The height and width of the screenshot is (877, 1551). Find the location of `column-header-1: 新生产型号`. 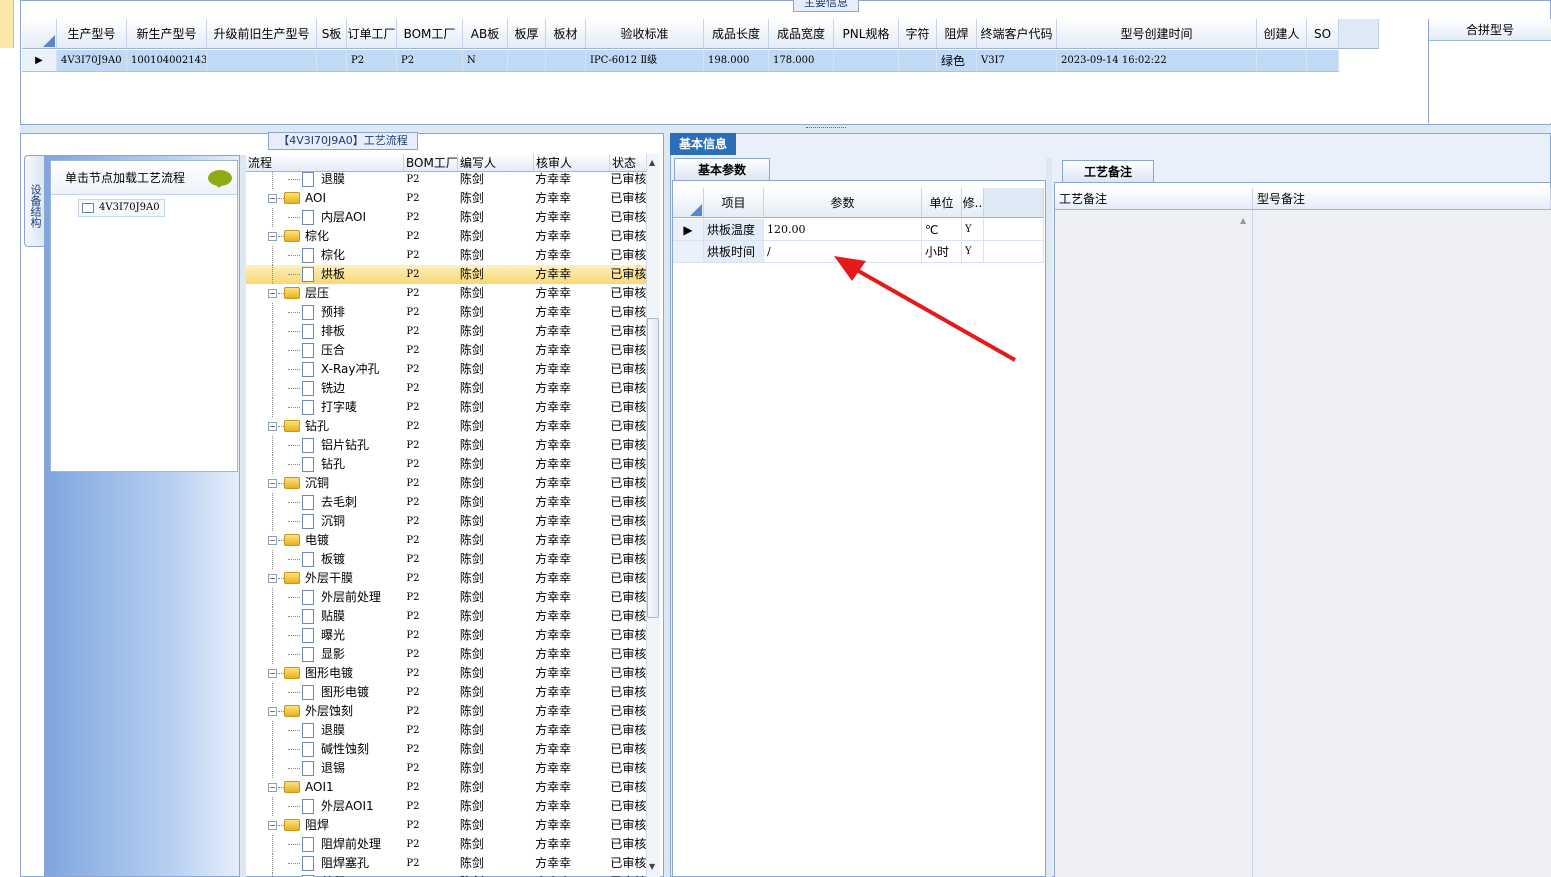

column-header-1: 新生产型号 is located at coordinates (167, 33).